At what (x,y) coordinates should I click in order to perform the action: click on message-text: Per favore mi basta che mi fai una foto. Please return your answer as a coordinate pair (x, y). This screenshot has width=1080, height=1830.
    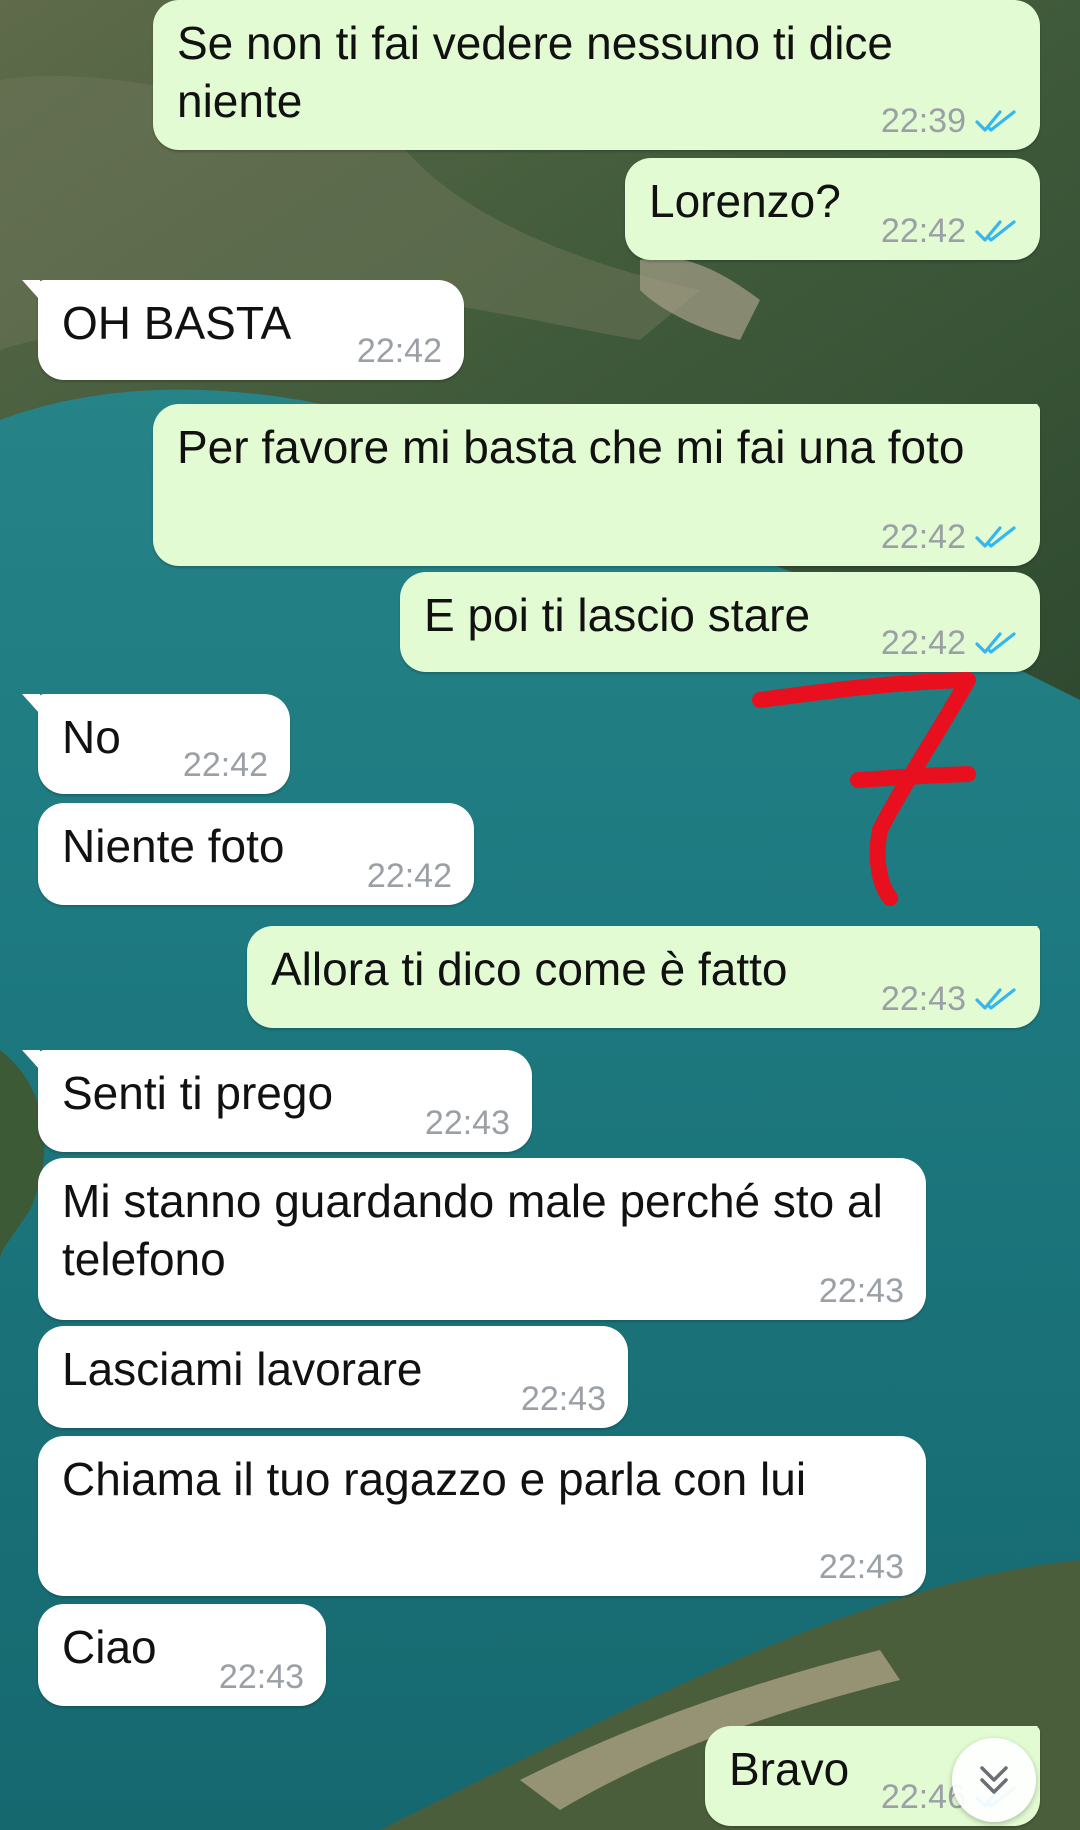
    Looking at the image, I should click on (571, 447).